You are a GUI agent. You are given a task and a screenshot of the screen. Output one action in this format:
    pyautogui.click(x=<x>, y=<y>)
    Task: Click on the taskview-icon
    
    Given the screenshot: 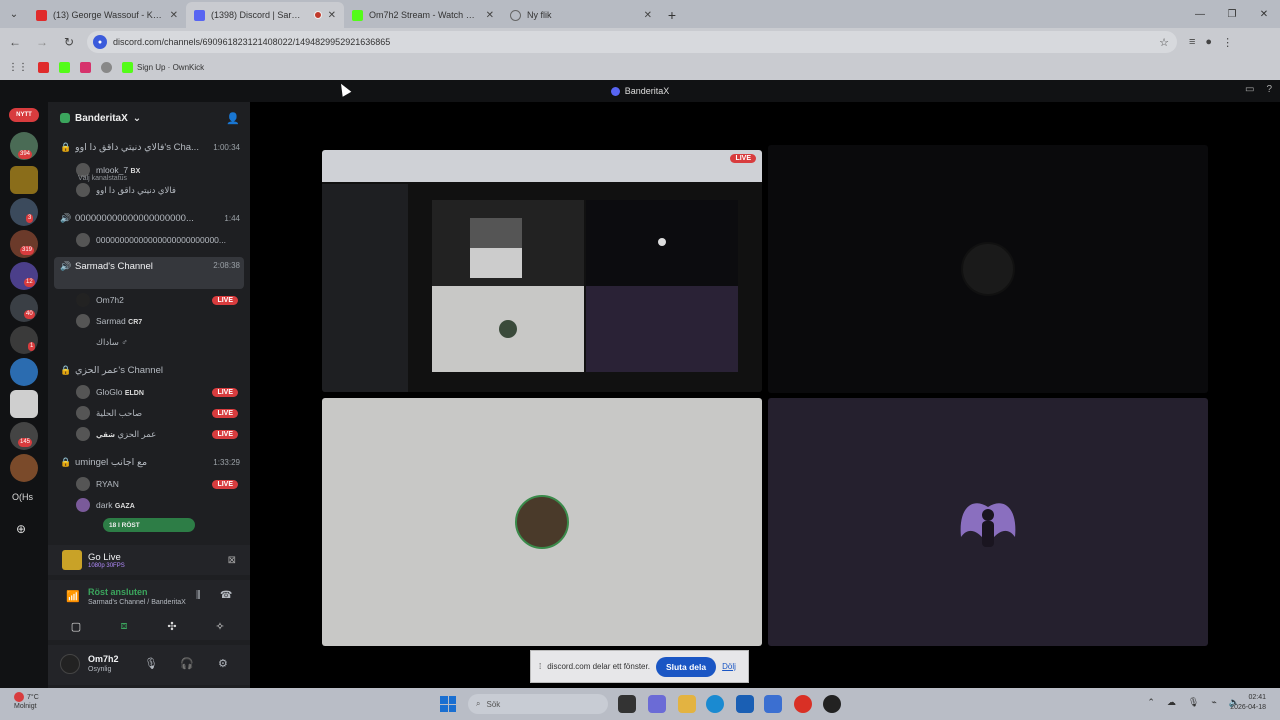 What is the action you would take?
    pyautogui.click(x=627, y=704)
    